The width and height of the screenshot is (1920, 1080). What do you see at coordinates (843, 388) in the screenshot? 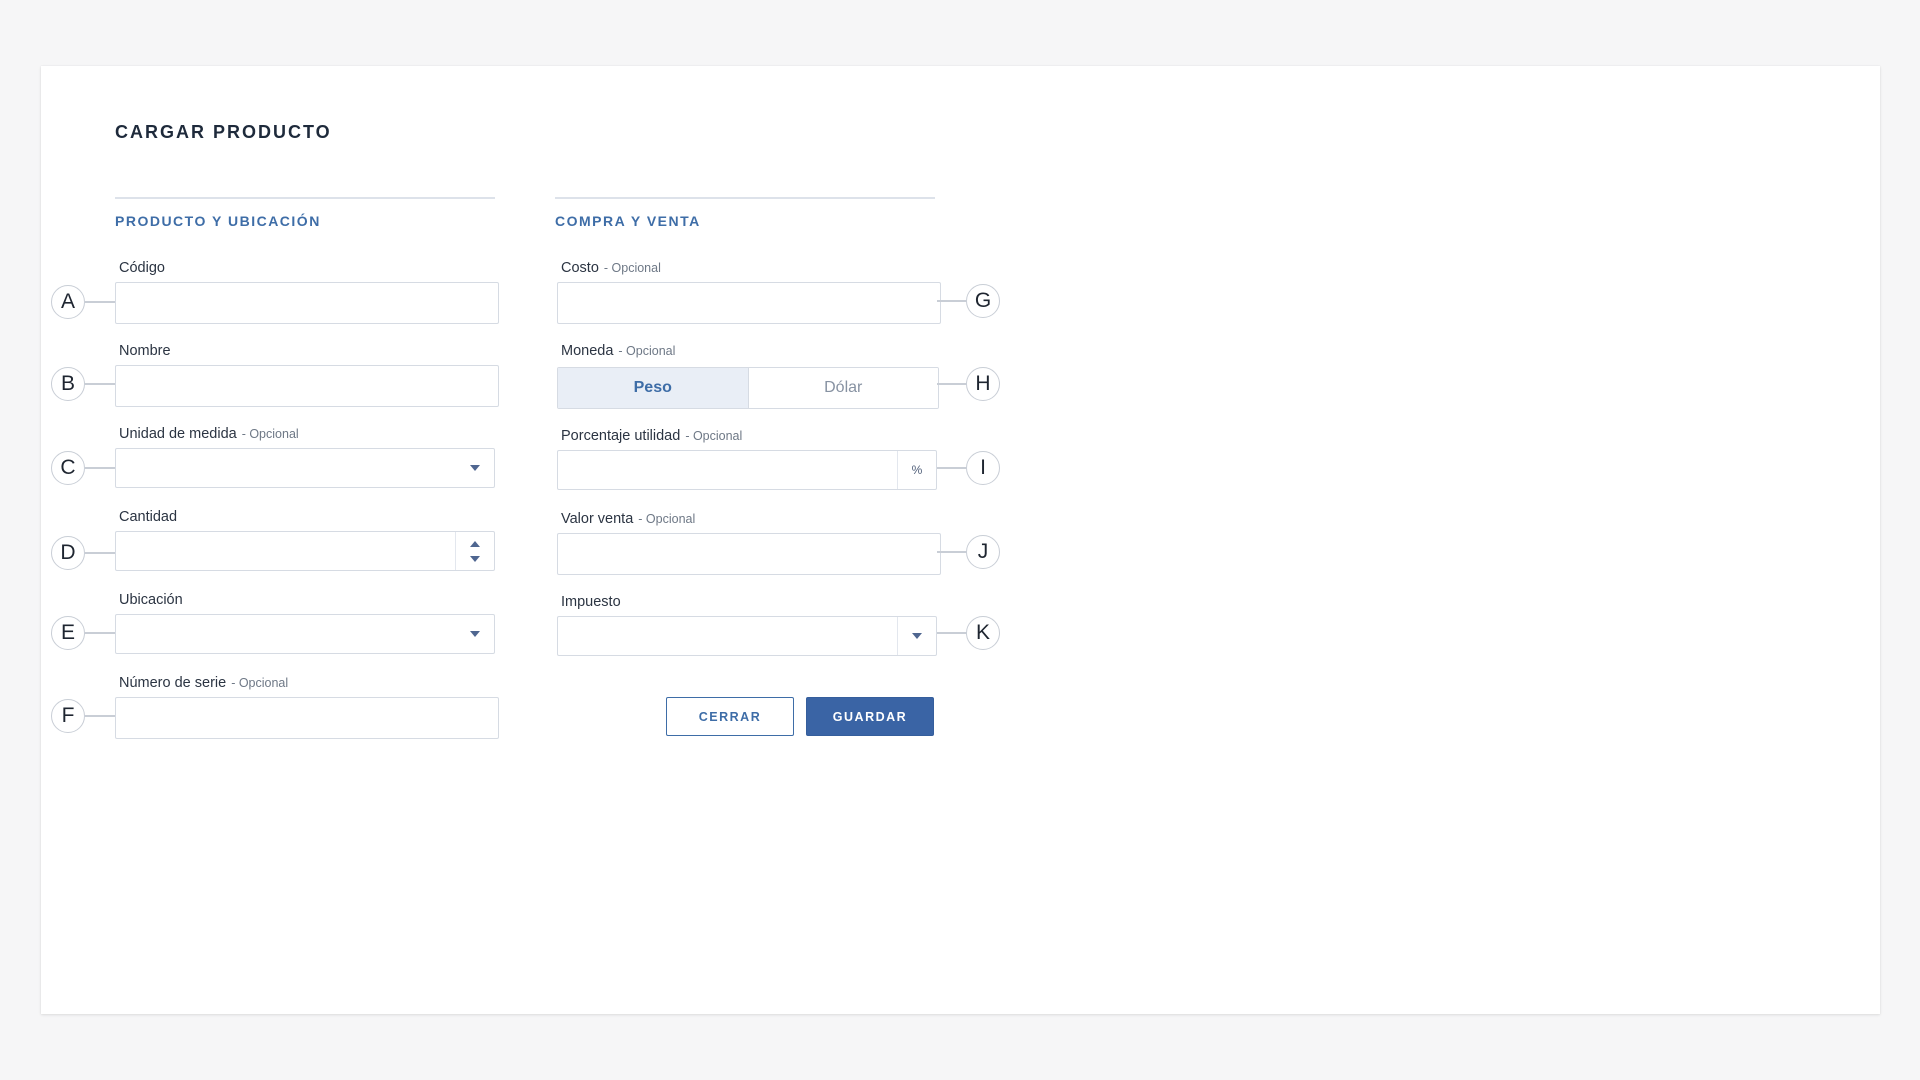
I see `moneda-option-dolar: Dólar` at bounding box center [843, 388].